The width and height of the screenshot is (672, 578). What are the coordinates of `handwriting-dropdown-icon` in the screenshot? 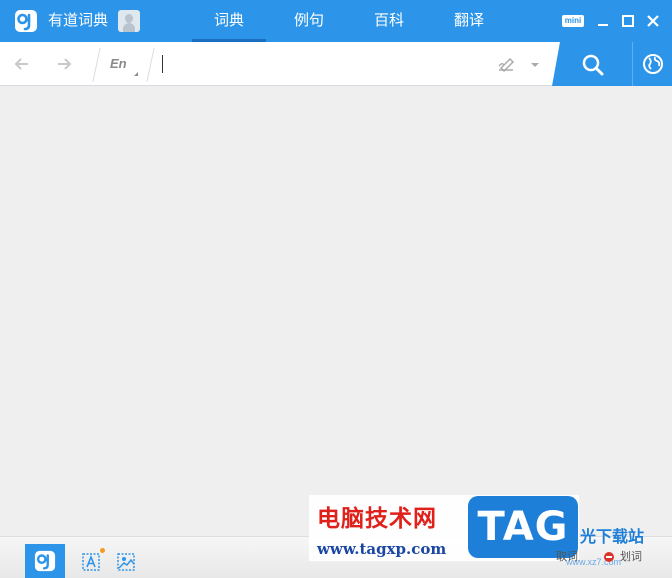 It's located at (535, 65).